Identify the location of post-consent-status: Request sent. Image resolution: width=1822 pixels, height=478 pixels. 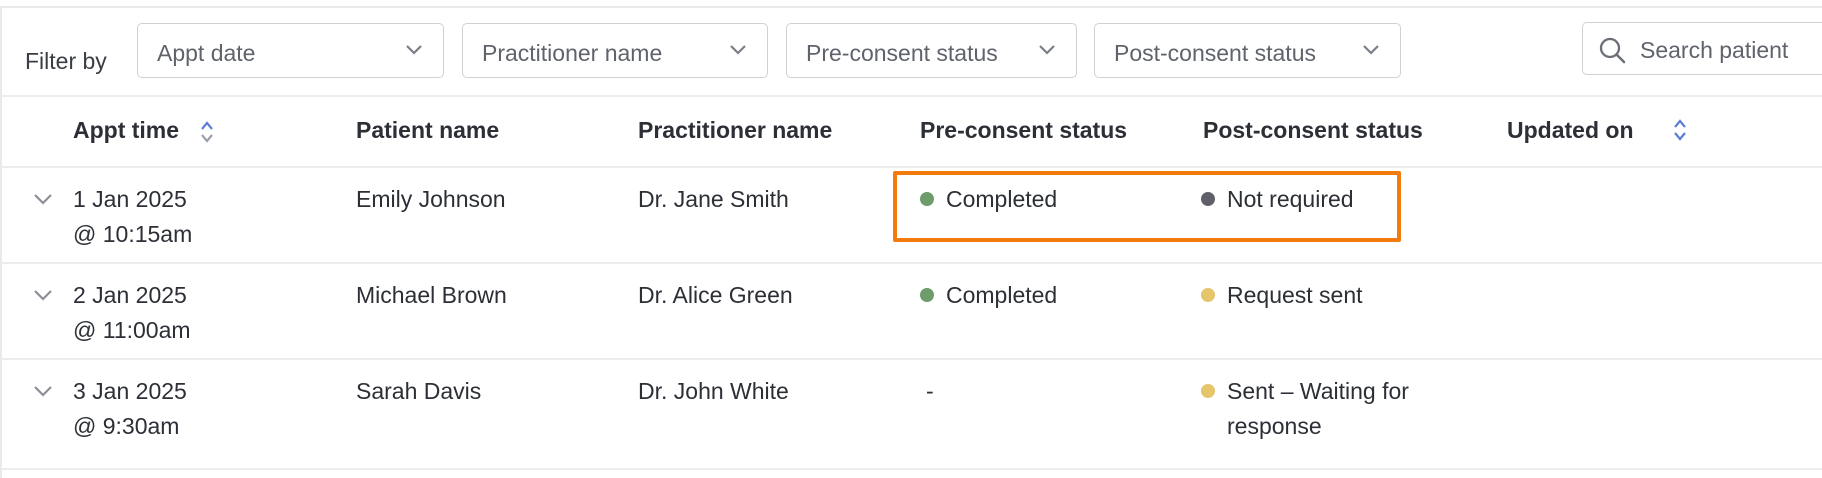
(1282, 295).